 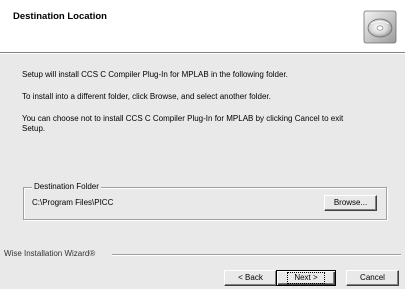 What do you see at coordinates (52, 253) in the screenshot?
I see `wizard-brand-label: Wise Installation Wizard®` at bounding box center [52, 253].